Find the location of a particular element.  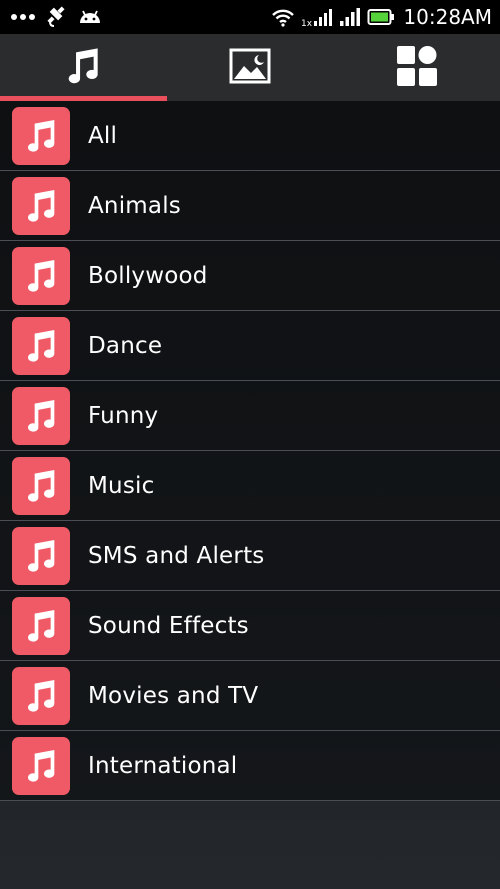

tab-wallpapers is located at coordinates (250, 67).